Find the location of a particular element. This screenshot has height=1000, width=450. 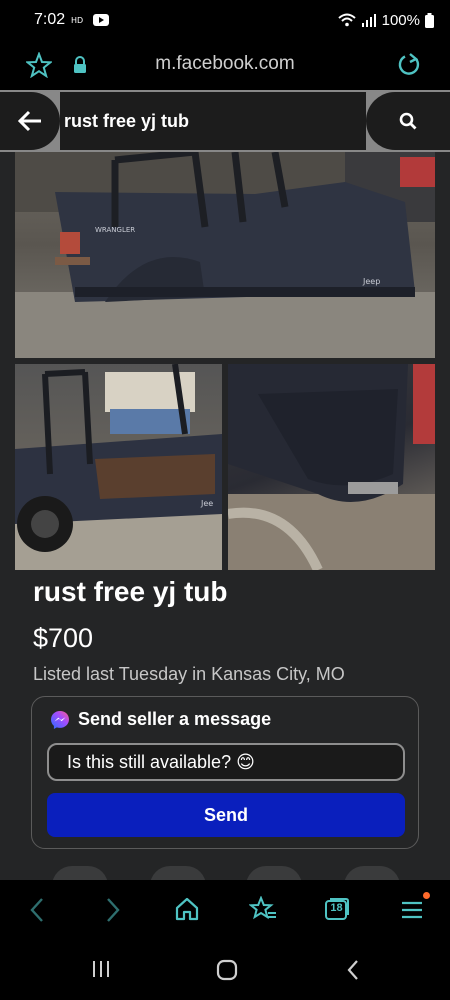

listing-photo-interior: Jee is located at coordinates (118, 467).